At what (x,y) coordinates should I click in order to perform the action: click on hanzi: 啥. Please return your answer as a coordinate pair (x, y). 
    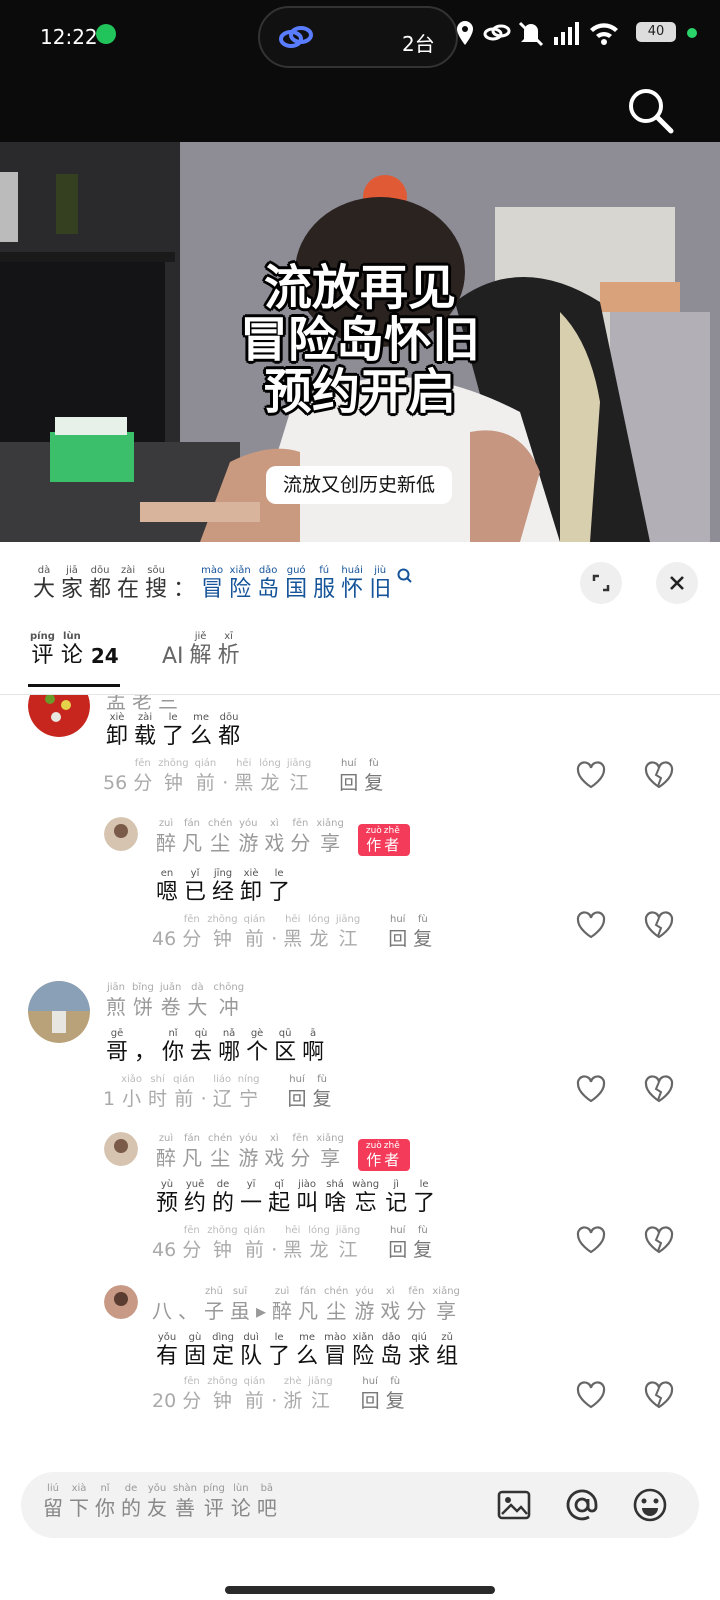
    Looking at the image, I should click on (335, 1203).